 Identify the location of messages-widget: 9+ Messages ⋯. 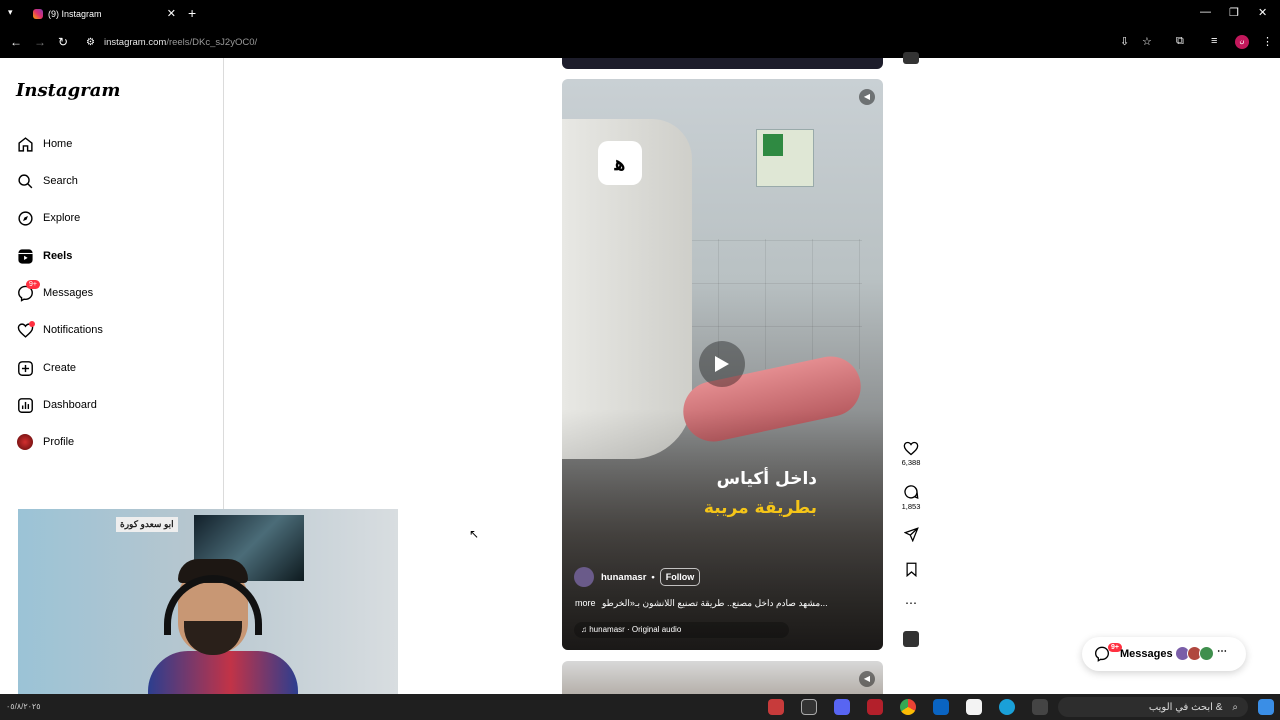
(1164, 654).